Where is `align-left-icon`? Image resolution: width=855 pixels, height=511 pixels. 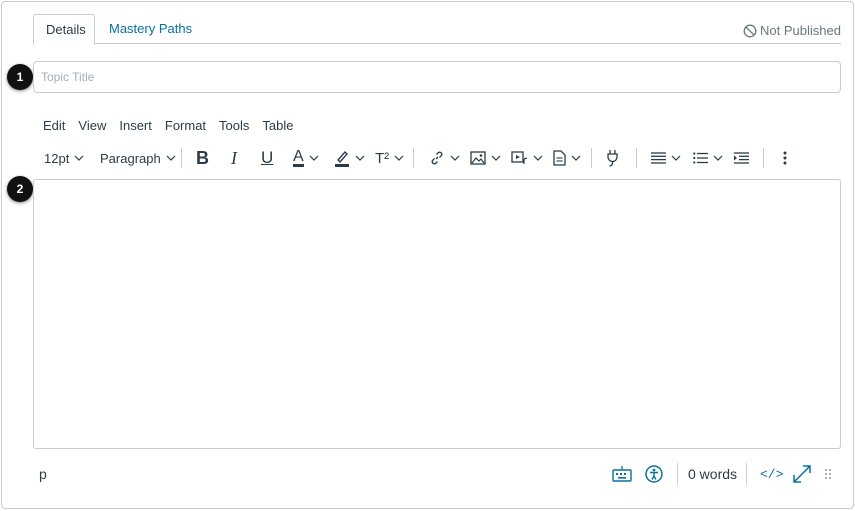 align-left-icon is located at coordinates (658, 158).